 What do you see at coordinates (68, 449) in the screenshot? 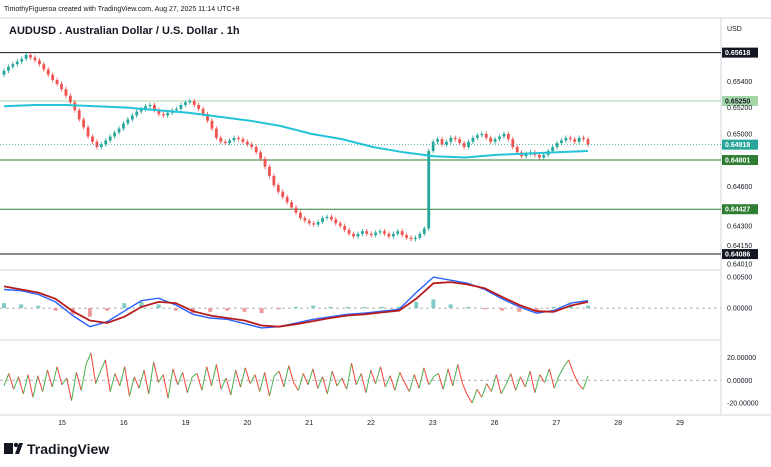
I see `logo-text: TradingView` at bounding box center [68, 449].